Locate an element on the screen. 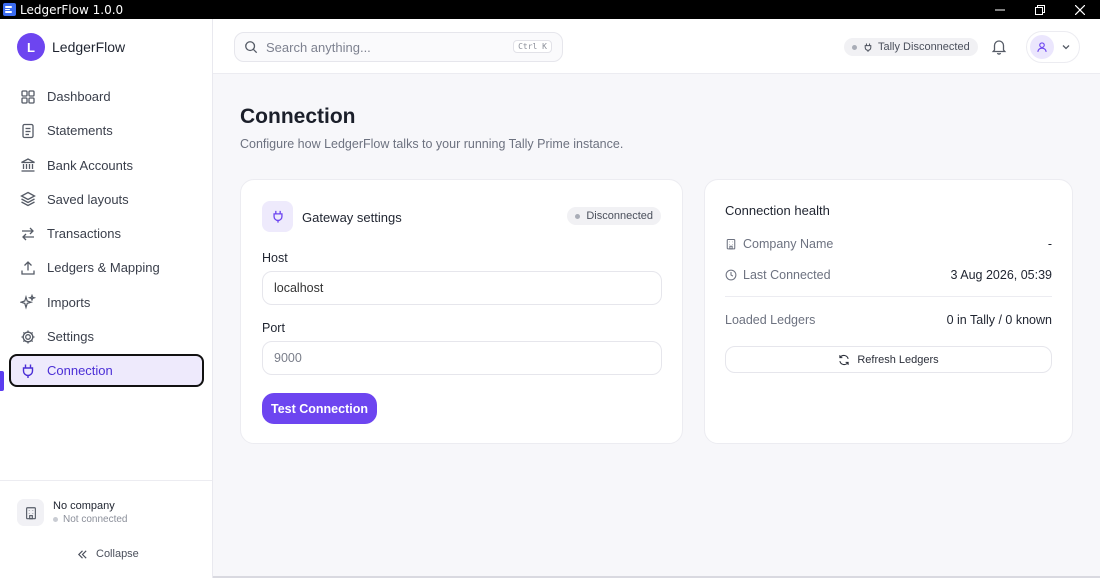  sidebar-item-label: Connection is located at coordinates (80, 371).